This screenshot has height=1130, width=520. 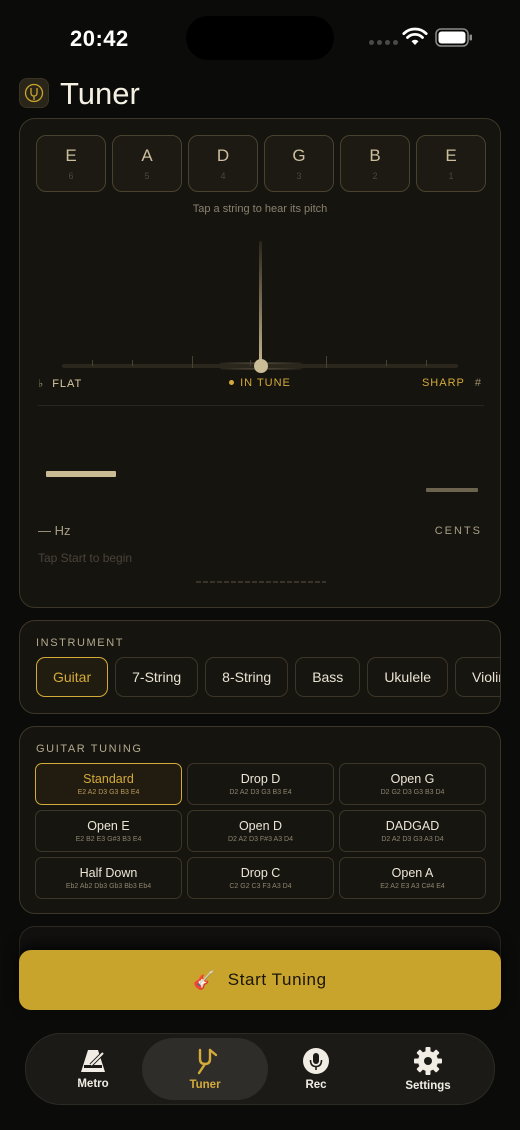 I want to click on app-logo, so click(x=34, y=93).